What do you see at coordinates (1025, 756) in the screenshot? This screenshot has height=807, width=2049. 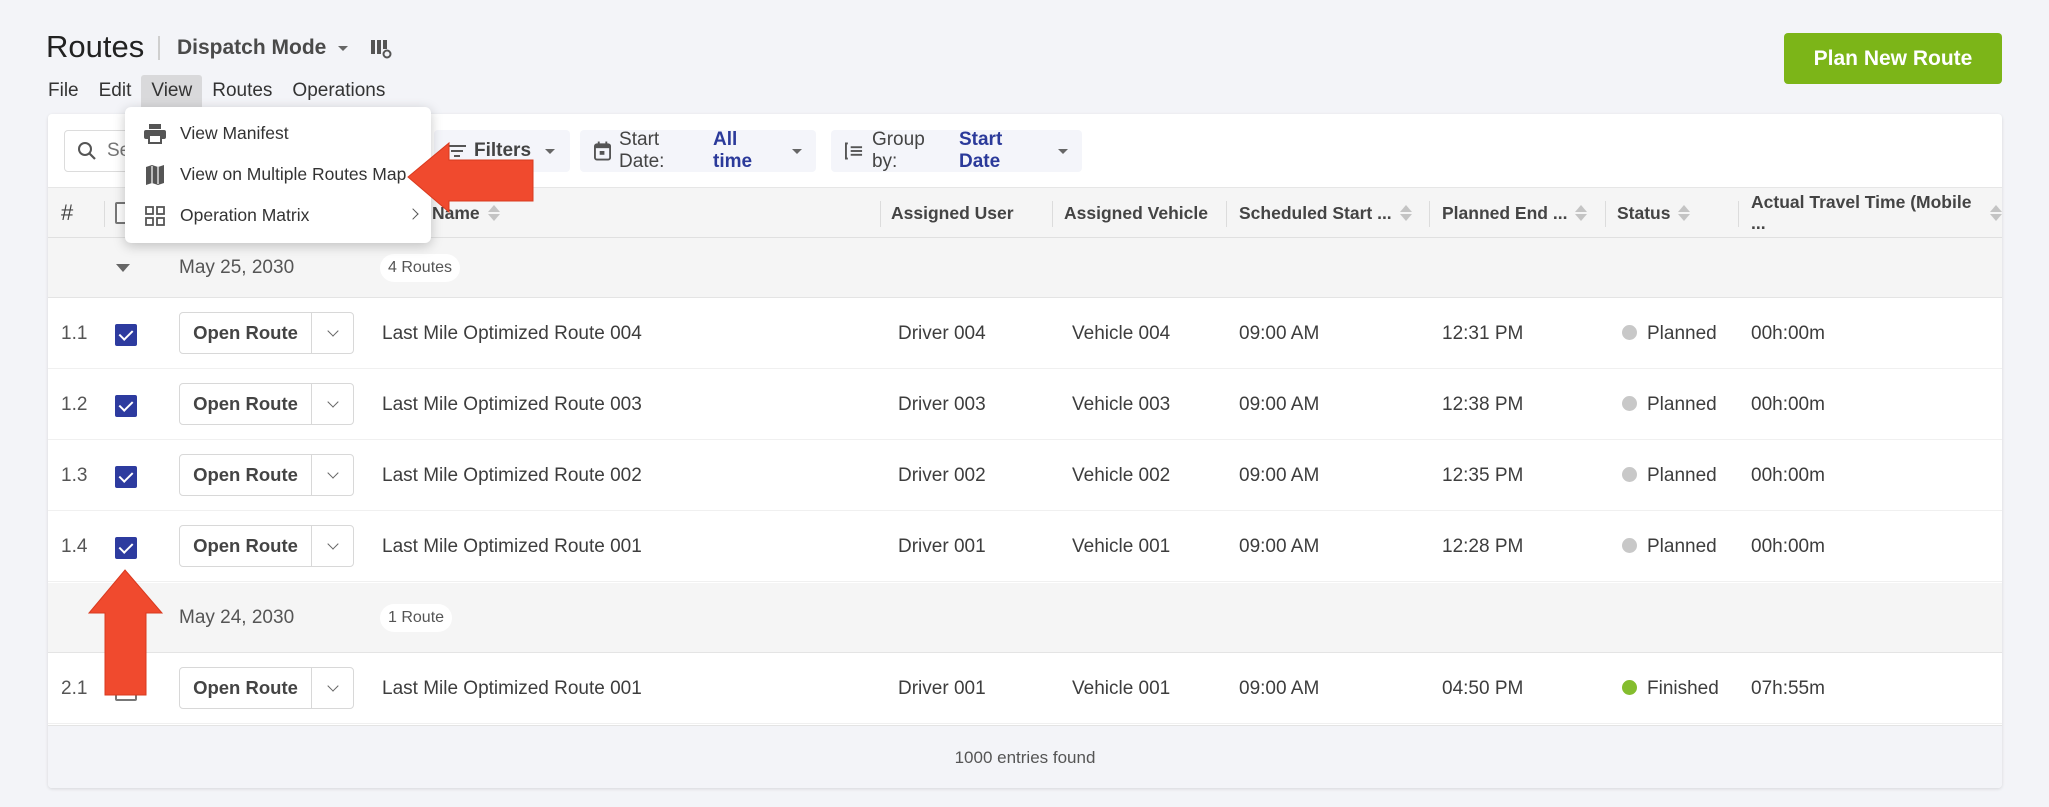 I see `entries-count: 1000 entries found` at bounding box center [1025, 756].